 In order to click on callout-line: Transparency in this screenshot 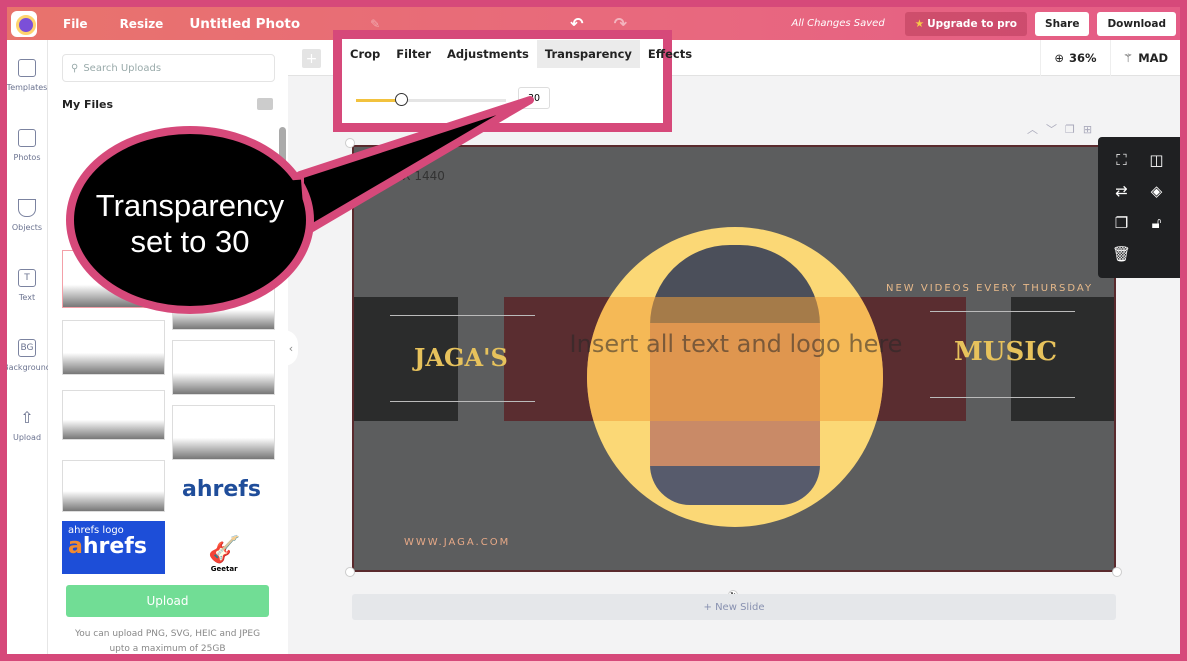, I will do `click(190, 205)`.